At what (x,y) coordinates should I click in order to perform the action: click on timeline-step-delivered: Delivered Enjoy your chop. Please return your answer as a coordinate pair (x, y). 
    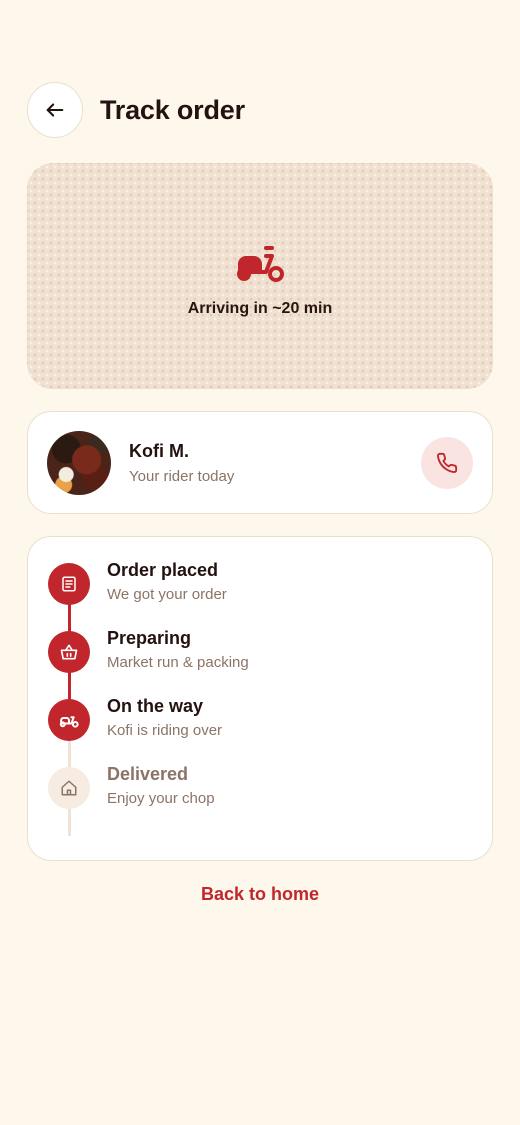
    Looking at the image, I should click on (131, 786).